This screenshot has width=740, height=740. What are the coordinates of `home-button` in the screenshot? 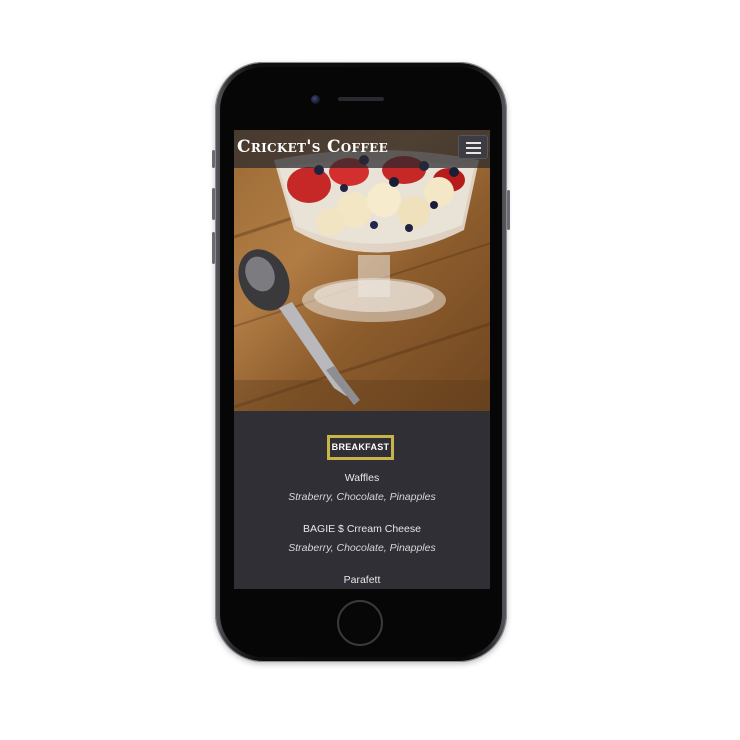 It's located at (360, 623).